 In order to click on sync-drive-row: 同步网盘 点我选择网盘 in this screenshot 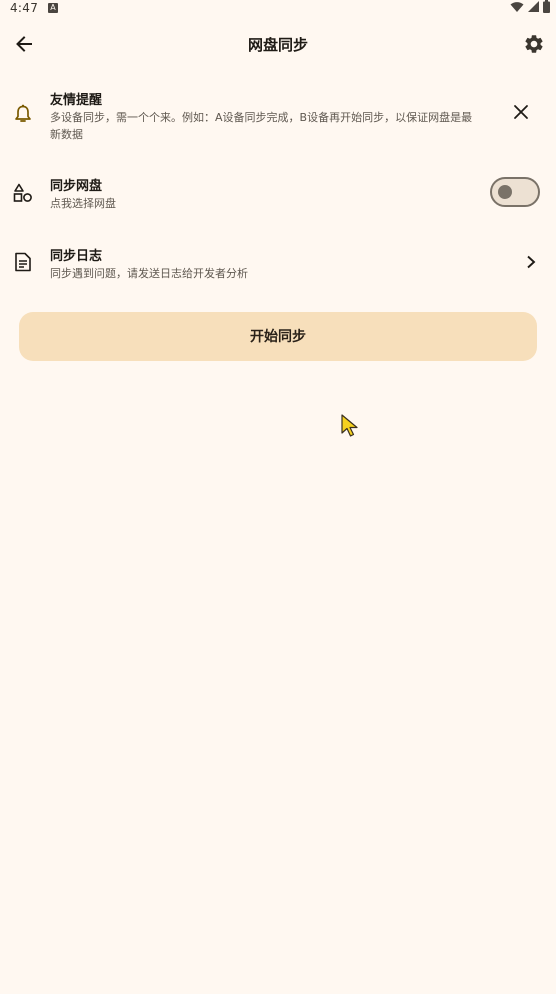, I will do `click(278, 193)`.